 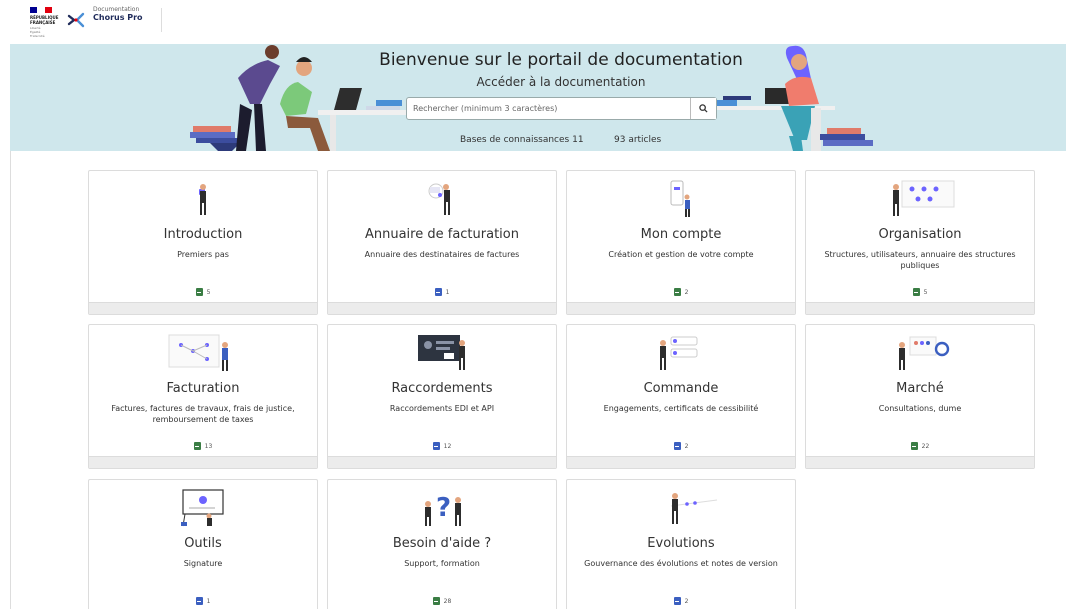 I want to click on card-title: Commande, so click(x=681, y=388).